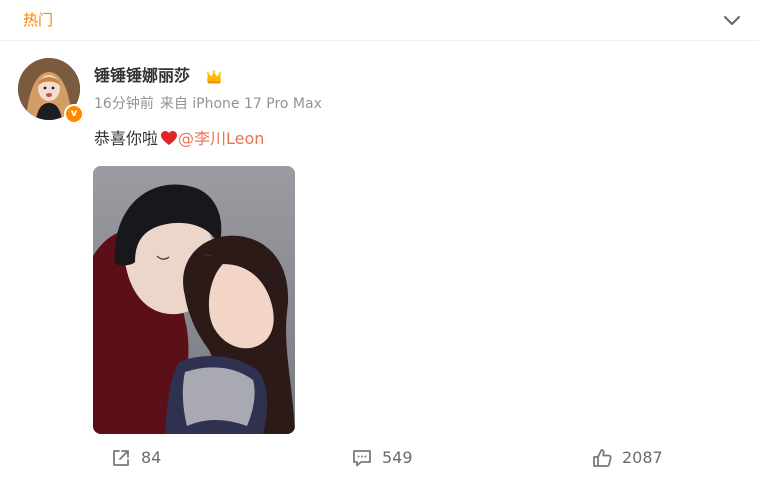 The image size is (759, 480). I want to click on repost-count: 84, so click(151, 457).